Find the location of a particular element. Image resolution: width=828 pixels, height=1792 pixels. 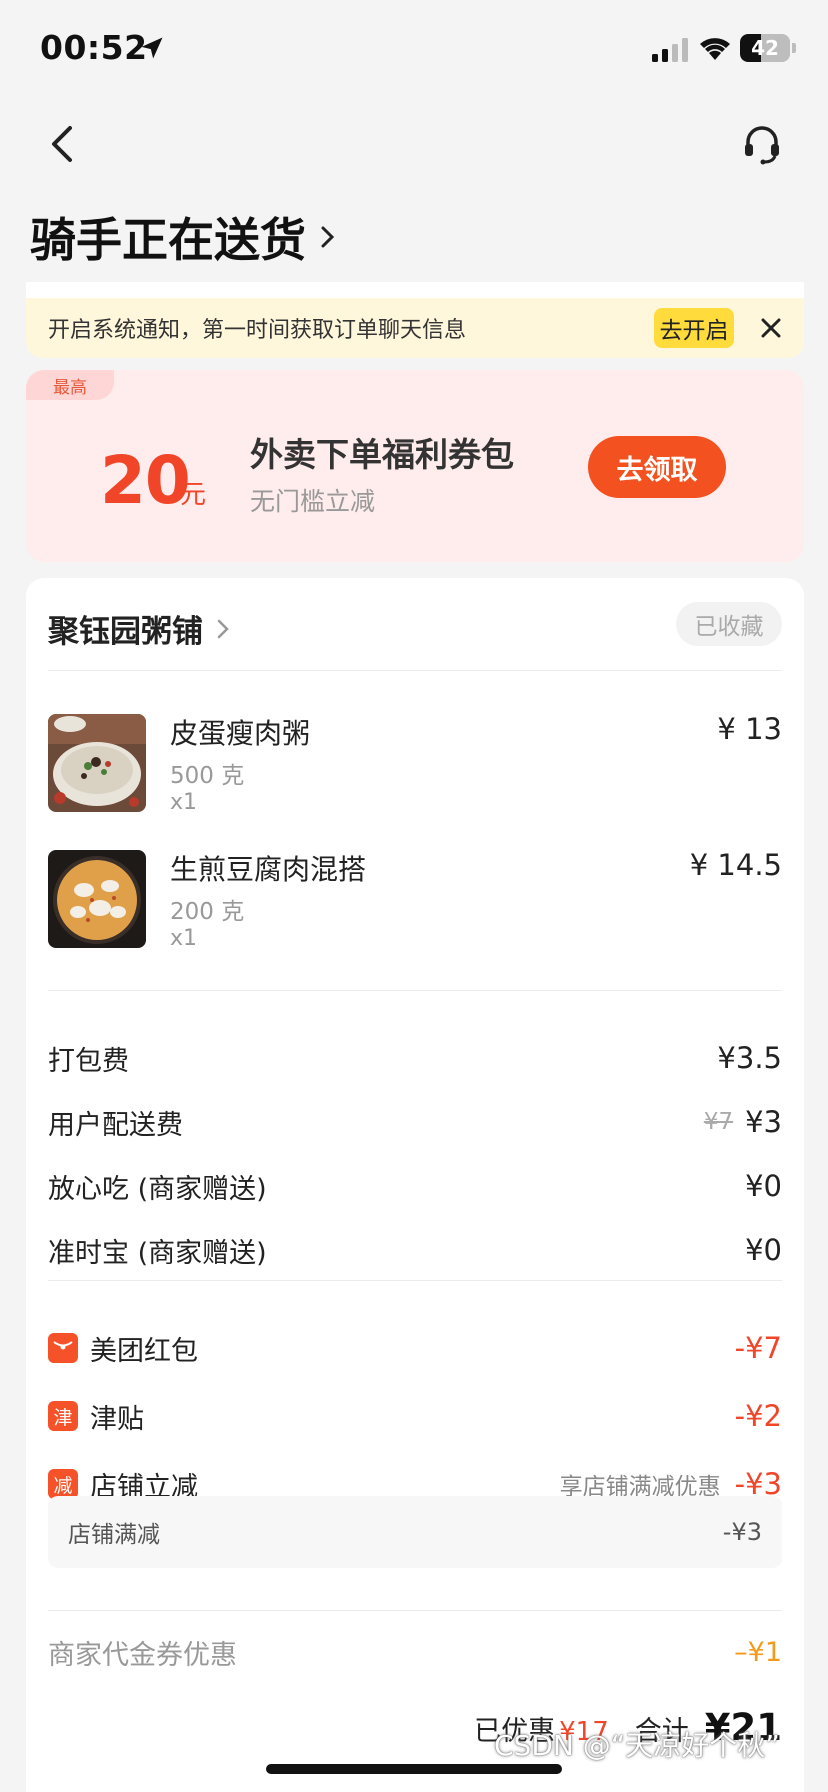

voucher-row: 商家代金券优惠 –¥1 is located at coordinates (415, 1652).